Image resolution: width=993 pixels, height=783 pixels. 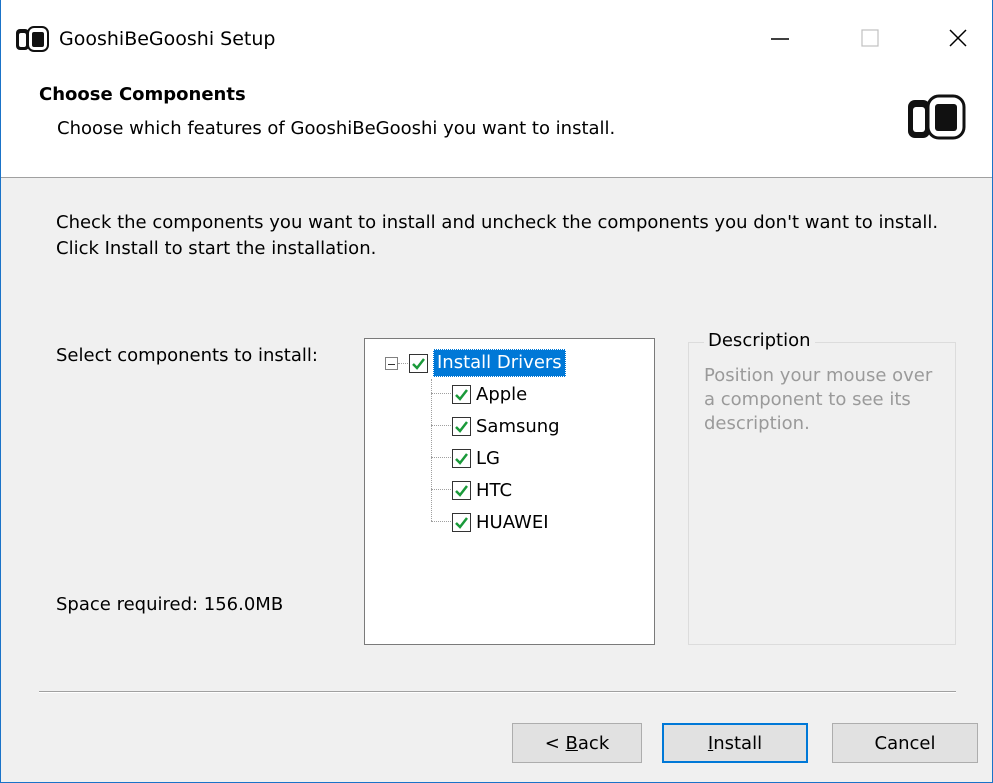 What do you see at coordinates (555, 743) in the screenshot?
I see `back-button-prefix: <` at bounding box center [555, 743].